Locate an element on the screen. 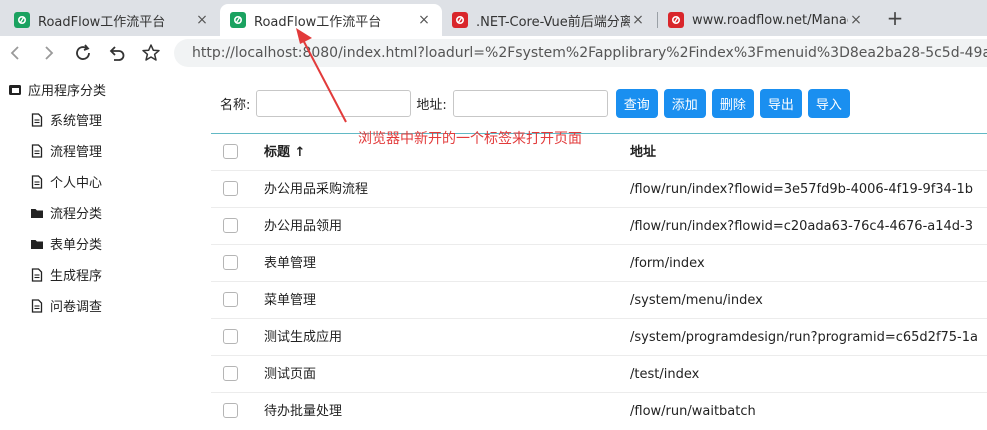  table-row: 表单管理 /form/index is located at coordinates (599, 263).